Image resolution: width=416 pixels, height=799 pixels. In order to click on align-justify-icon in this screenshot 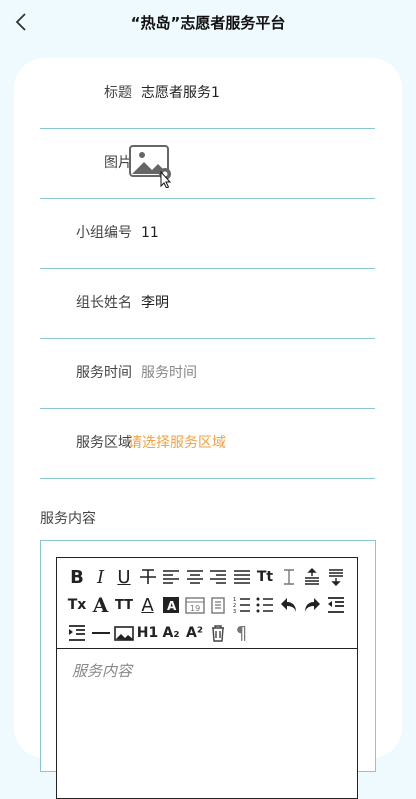, I will do `click(242, 577)`.